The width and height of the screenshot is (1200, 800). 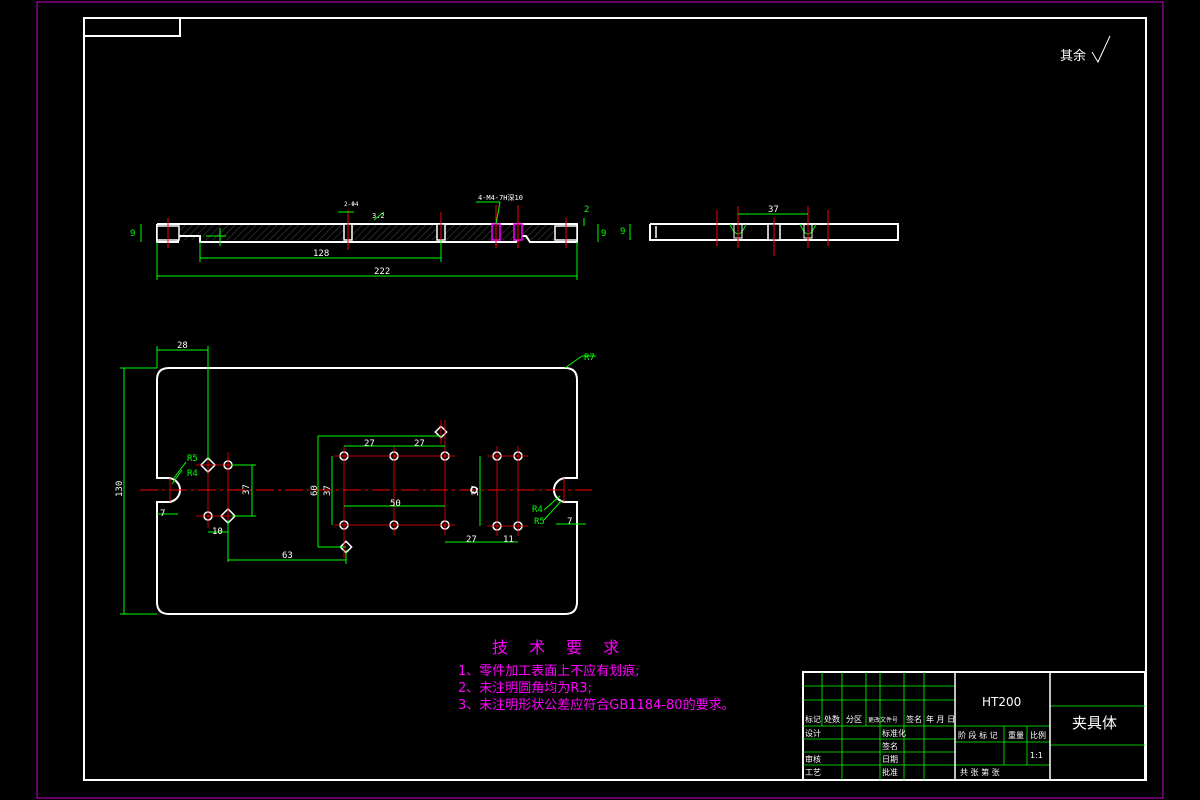 What do you see at coordinates (500, 197) in the screenshot?
I see `dim-hole-callout: 4-M4-7H深10` at bounding box center [500, 197].